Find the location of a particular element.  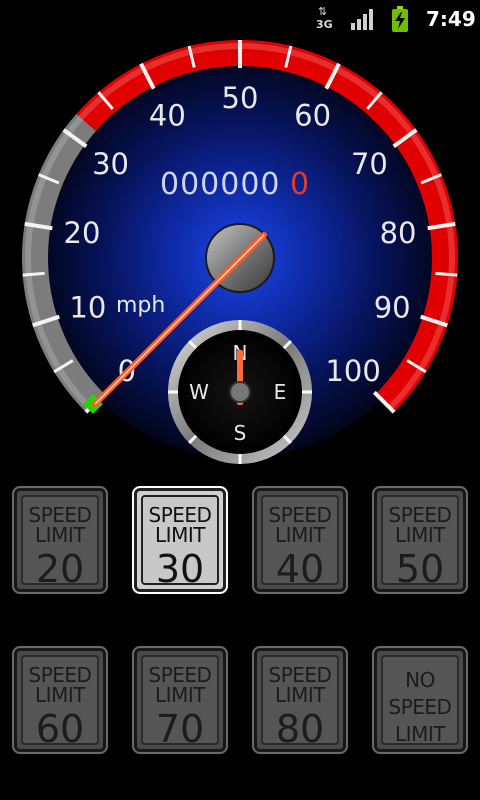

speed-limit-30-button: SPEED LIMIT 30 is located at coordinates (180, 540).